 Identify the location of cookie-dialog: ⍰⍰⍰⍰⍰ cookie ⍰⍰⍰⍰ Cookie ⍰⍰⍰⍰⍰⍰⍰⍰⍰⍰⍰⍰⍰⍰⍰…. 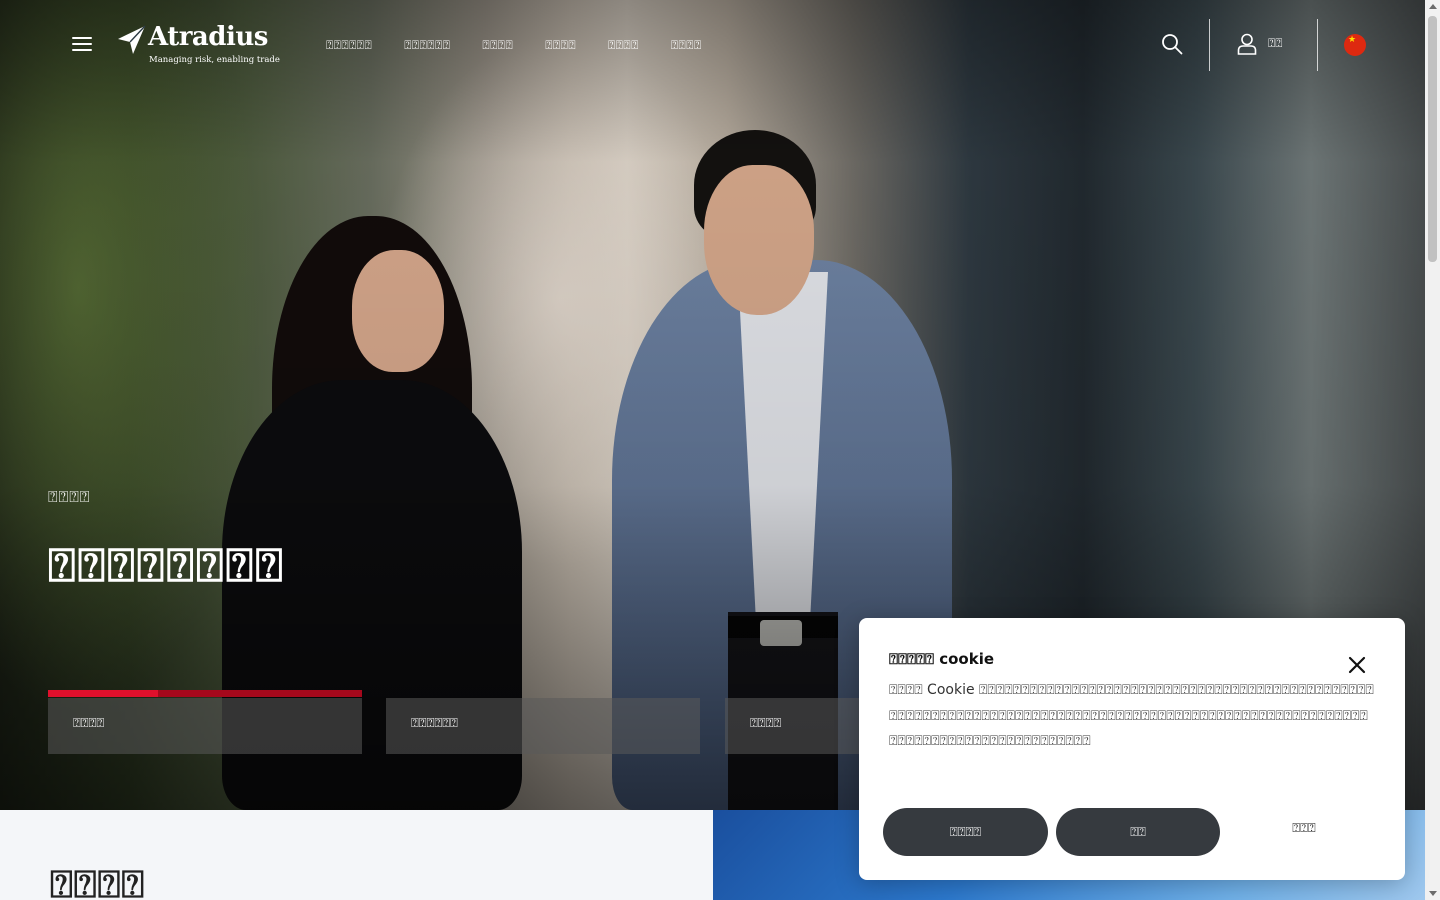
(1132, 749).